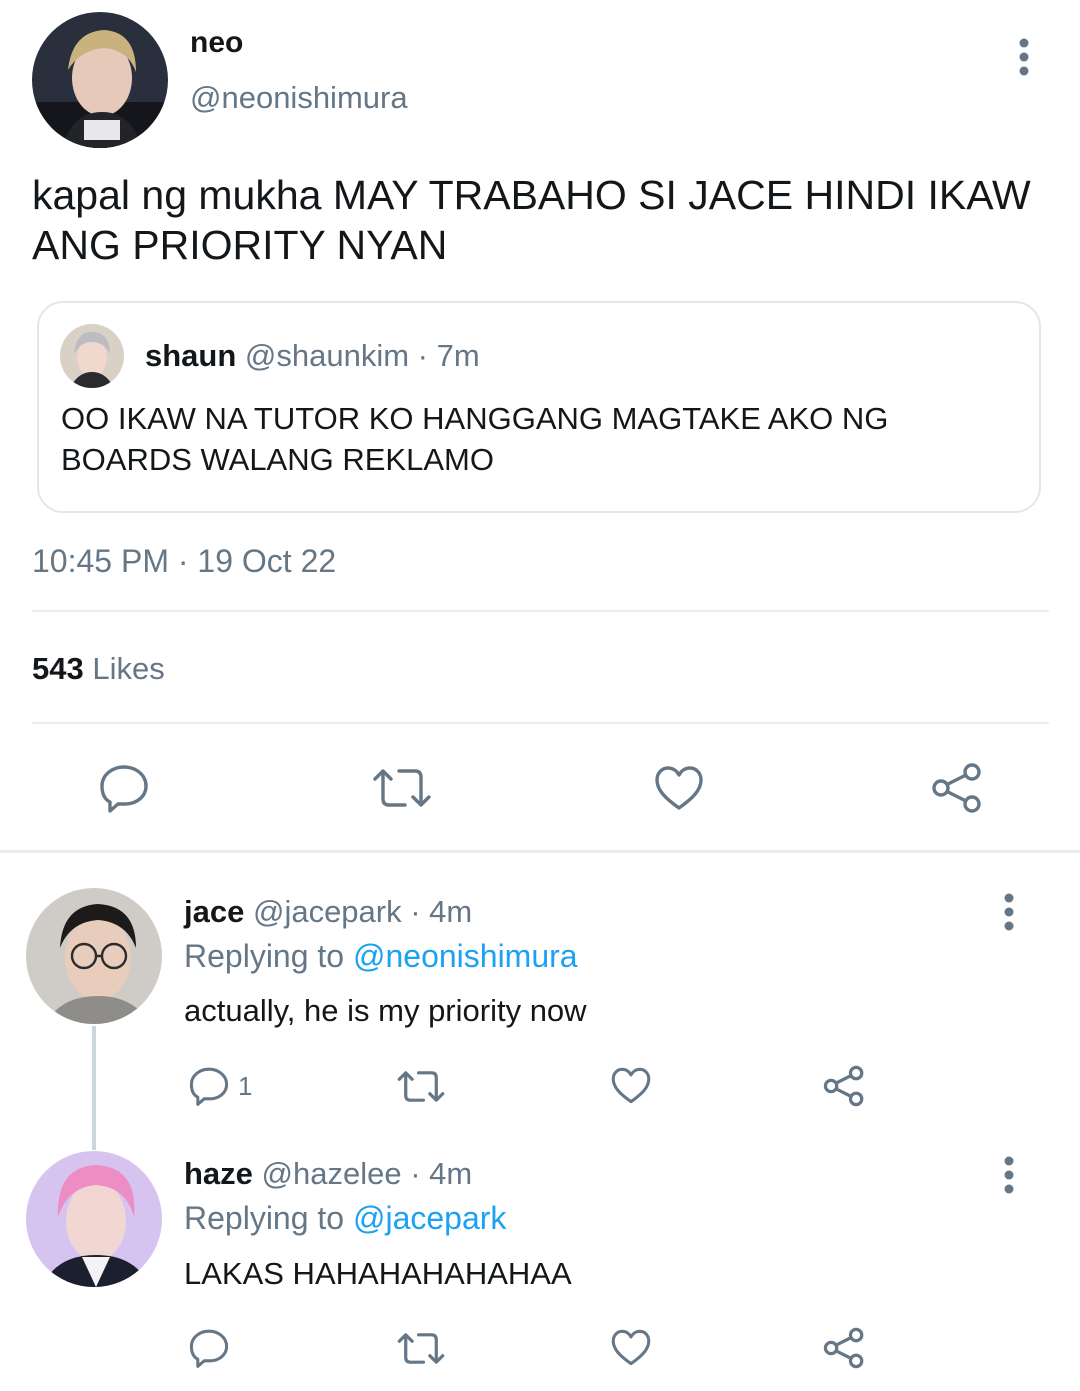 The height and width of the screenshot is (1391, 1080). I want to click on neo-avatar, so click(100, 80).